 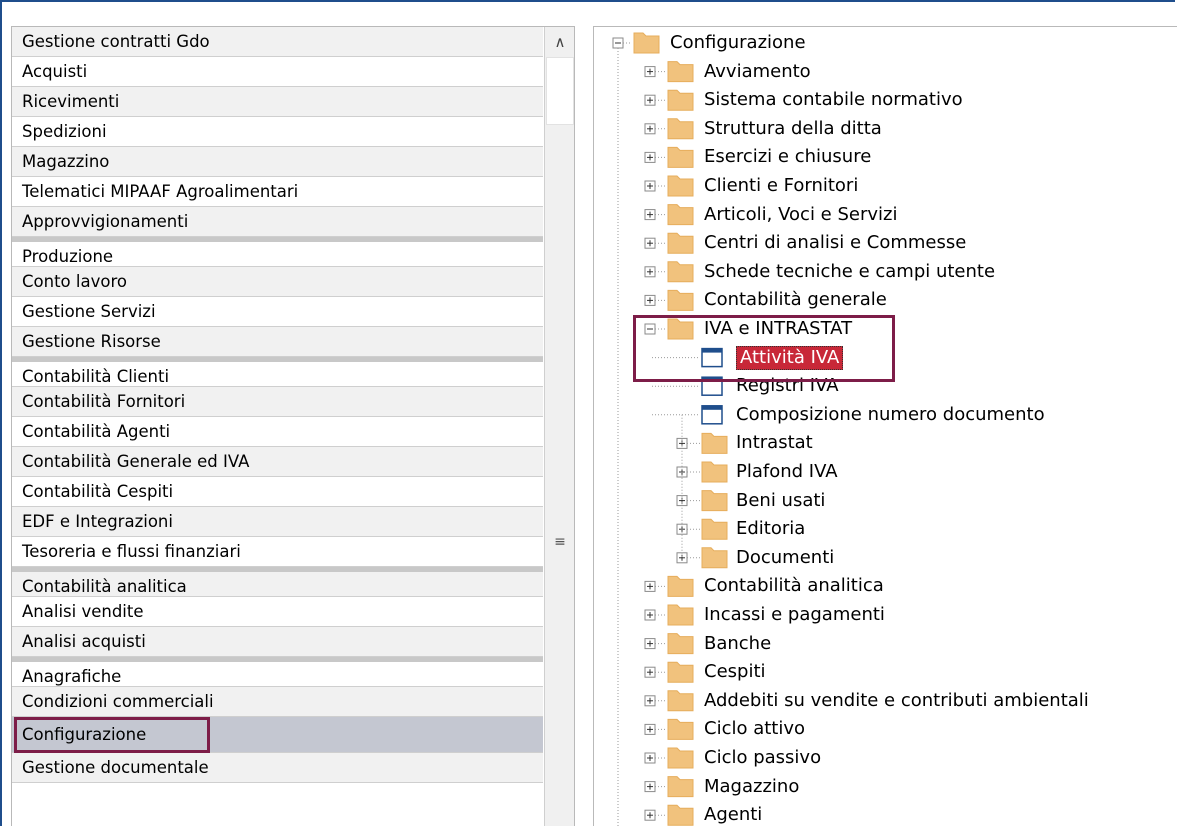 I want to click on menu-item: Gestione Risorse, so click(x=277, y=342).